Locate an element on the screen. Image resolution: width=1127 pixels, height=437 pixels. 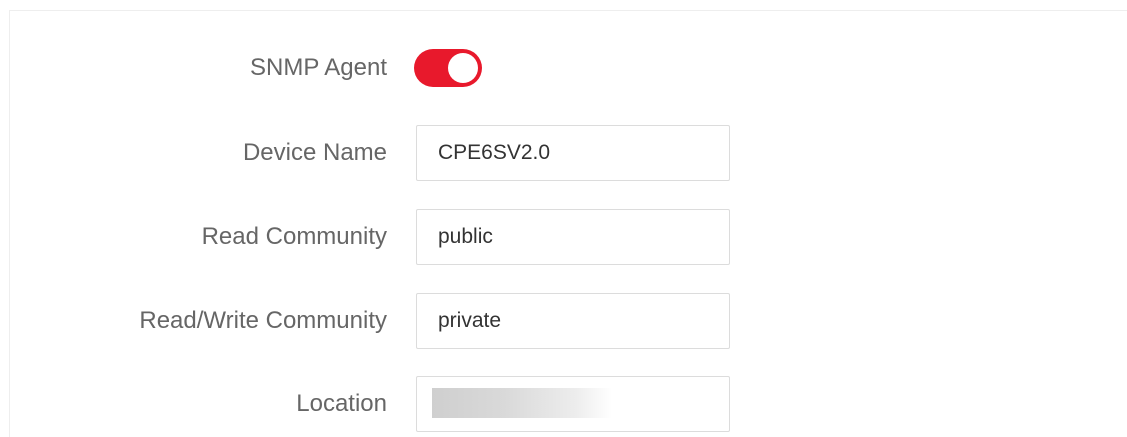
snmp-agent-toggle is located at coordinates (448, 68).